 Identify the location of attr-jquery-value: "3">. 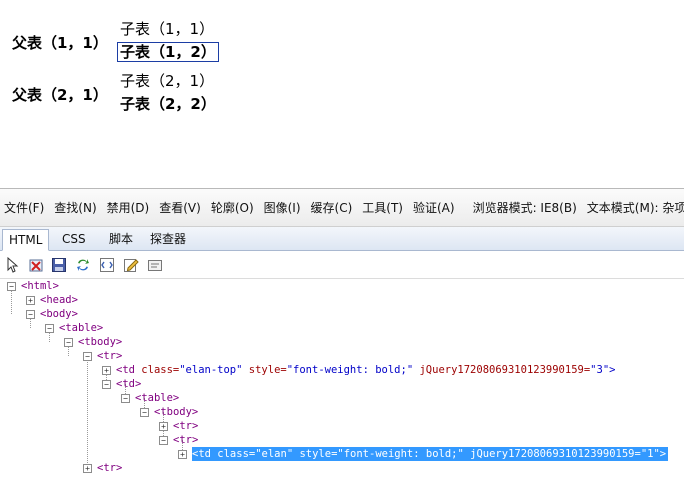
(603, 370).